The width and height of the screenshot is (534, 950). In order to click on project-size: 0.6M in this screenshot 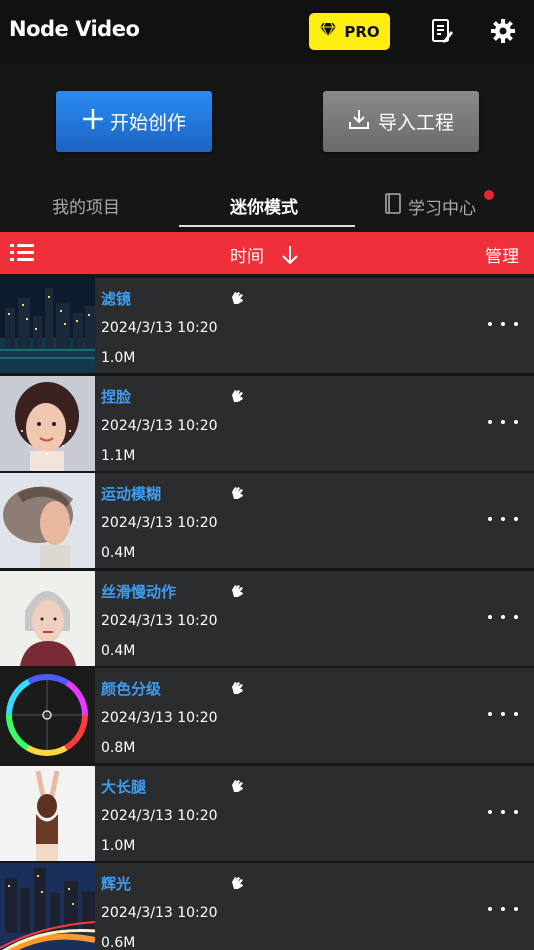, I will do `click(118, 942)`.